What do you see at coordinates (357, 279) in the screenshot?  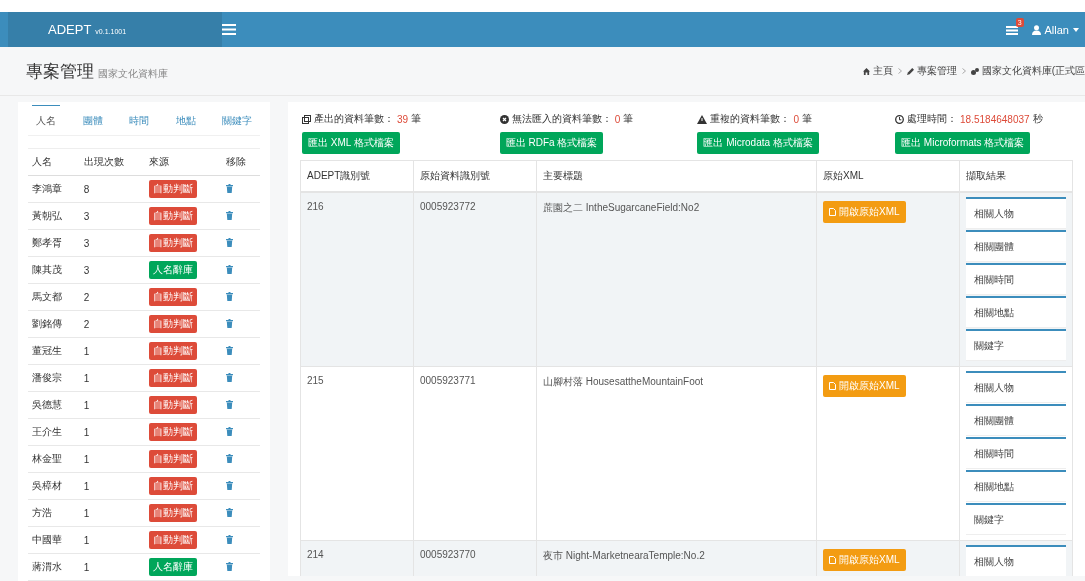 I see `table-cell: 216` at bounding box center [357, 279].